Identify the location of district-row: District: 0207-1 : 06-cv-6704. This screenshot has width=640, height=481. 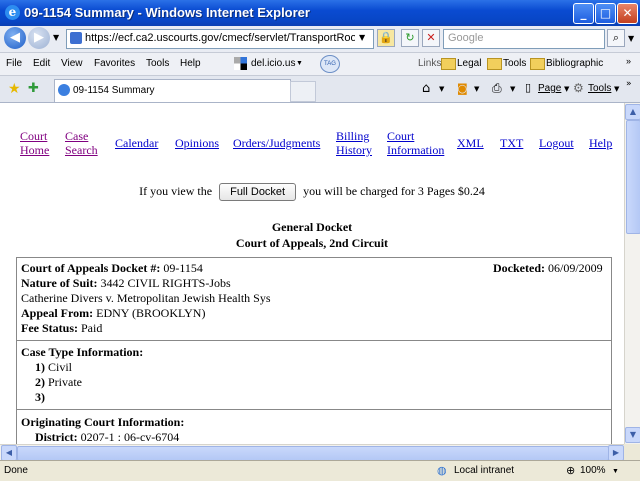
(107, 437).